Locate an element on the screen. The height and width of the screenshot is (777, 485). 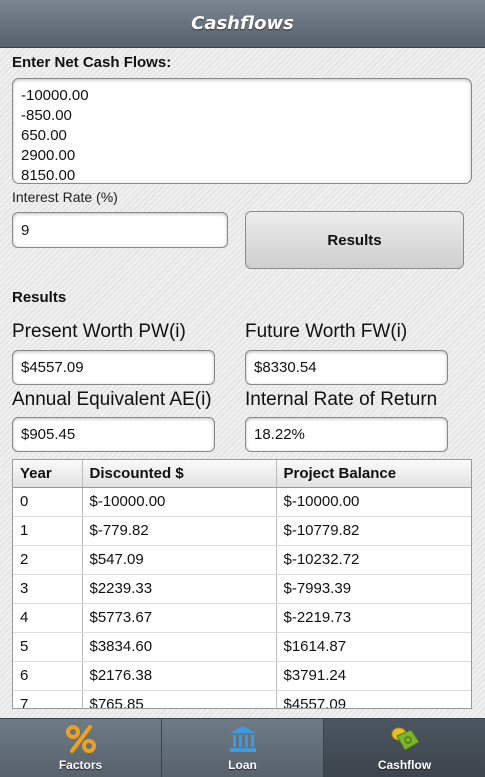
cell-project-balance: $3791.24 is located at coordinates (373, 676).